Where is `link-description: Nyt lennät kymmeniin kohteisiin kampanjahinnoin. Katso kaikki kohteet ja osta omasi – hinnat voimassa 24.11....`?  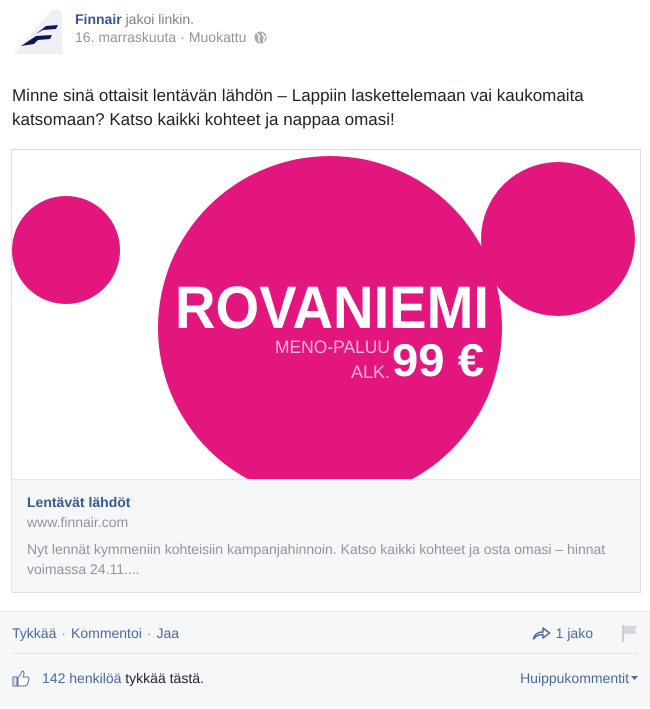 link-description: Nyt lennät kymmeniin kohteisiin kampanjahinnoin. Katso kaikki kohteet ja osta omasi – hinnat voimassa 24.11.... is located at coordinates (316, 559).